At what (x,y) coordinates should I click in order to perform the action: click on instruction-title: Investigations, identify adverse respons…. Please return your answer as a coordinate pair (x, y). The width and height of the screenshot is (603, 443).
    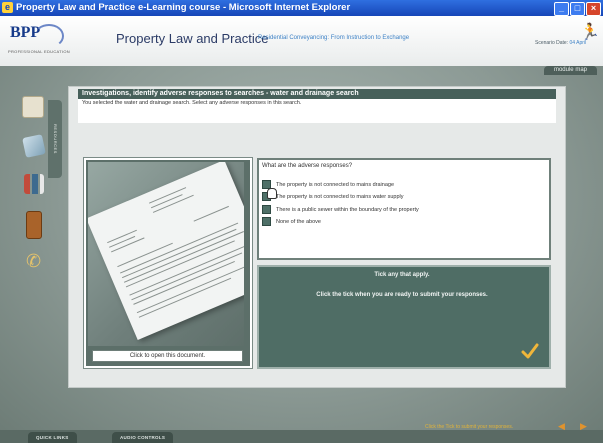
    Looking at the image, I should click on (317, 94).